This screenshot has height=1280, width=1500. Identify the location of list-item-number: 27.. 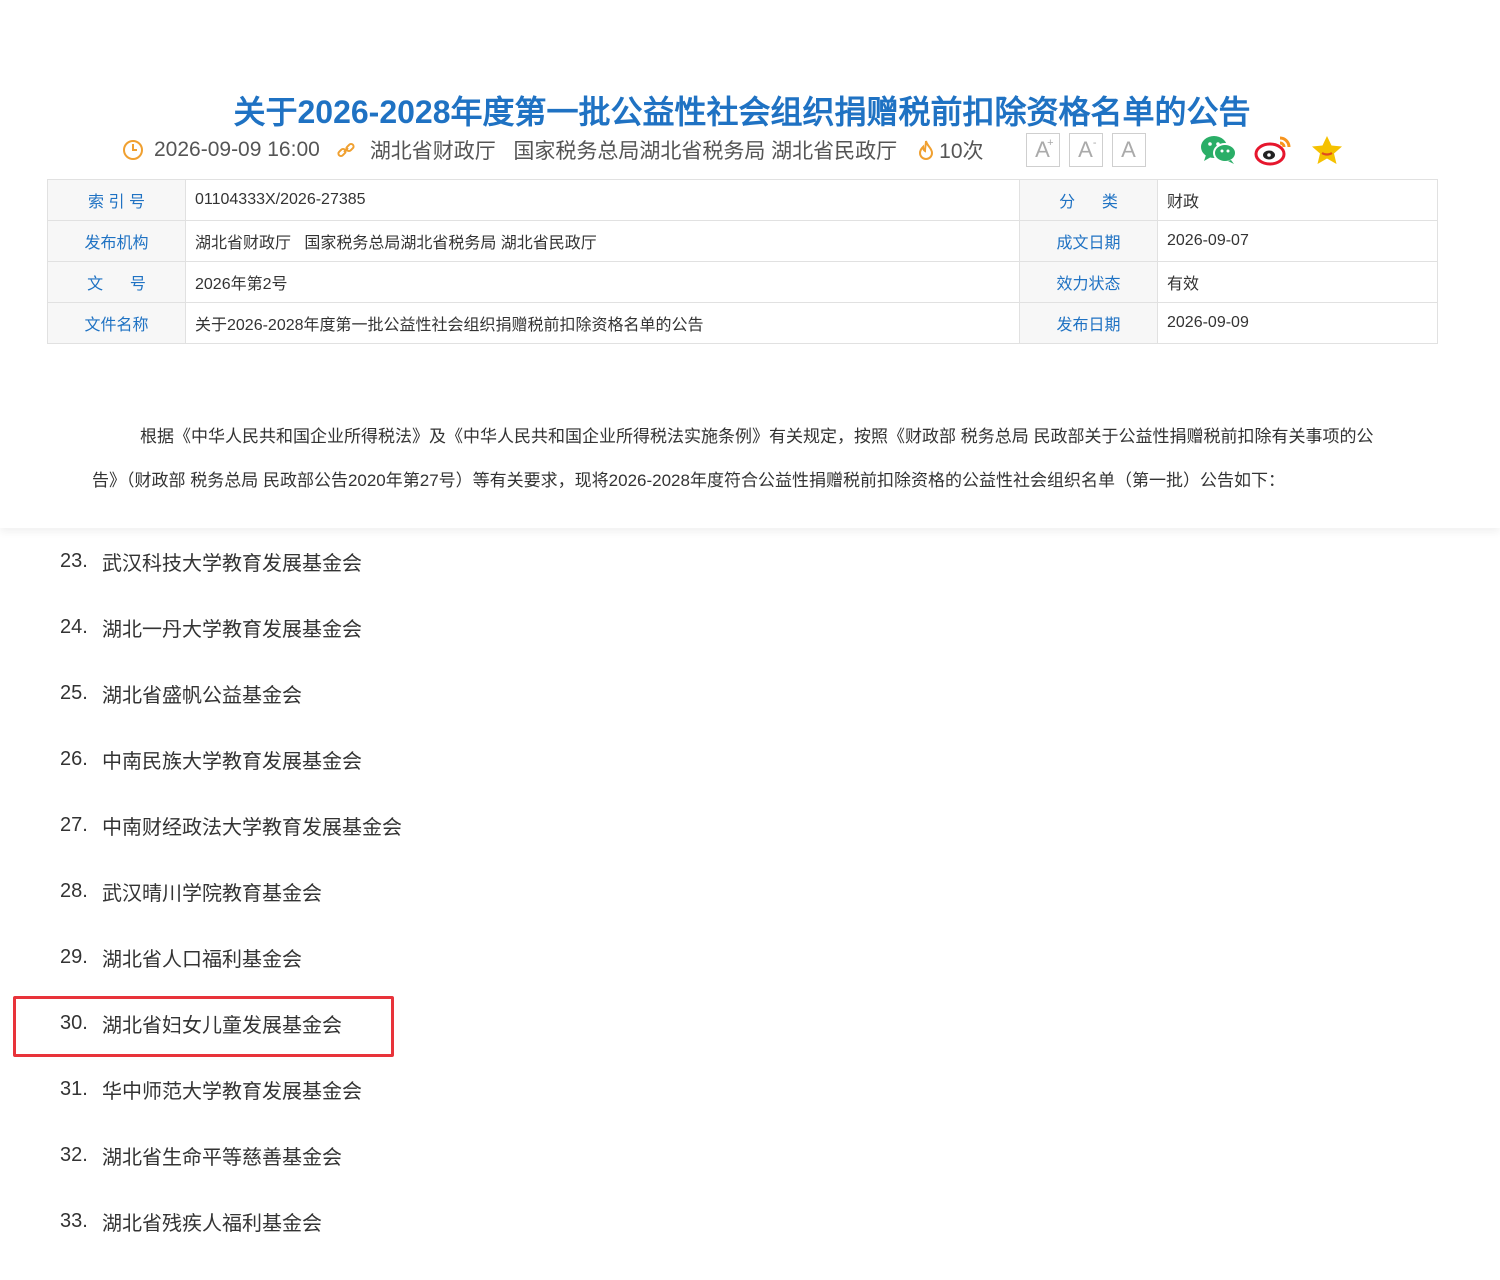
(74, 824).